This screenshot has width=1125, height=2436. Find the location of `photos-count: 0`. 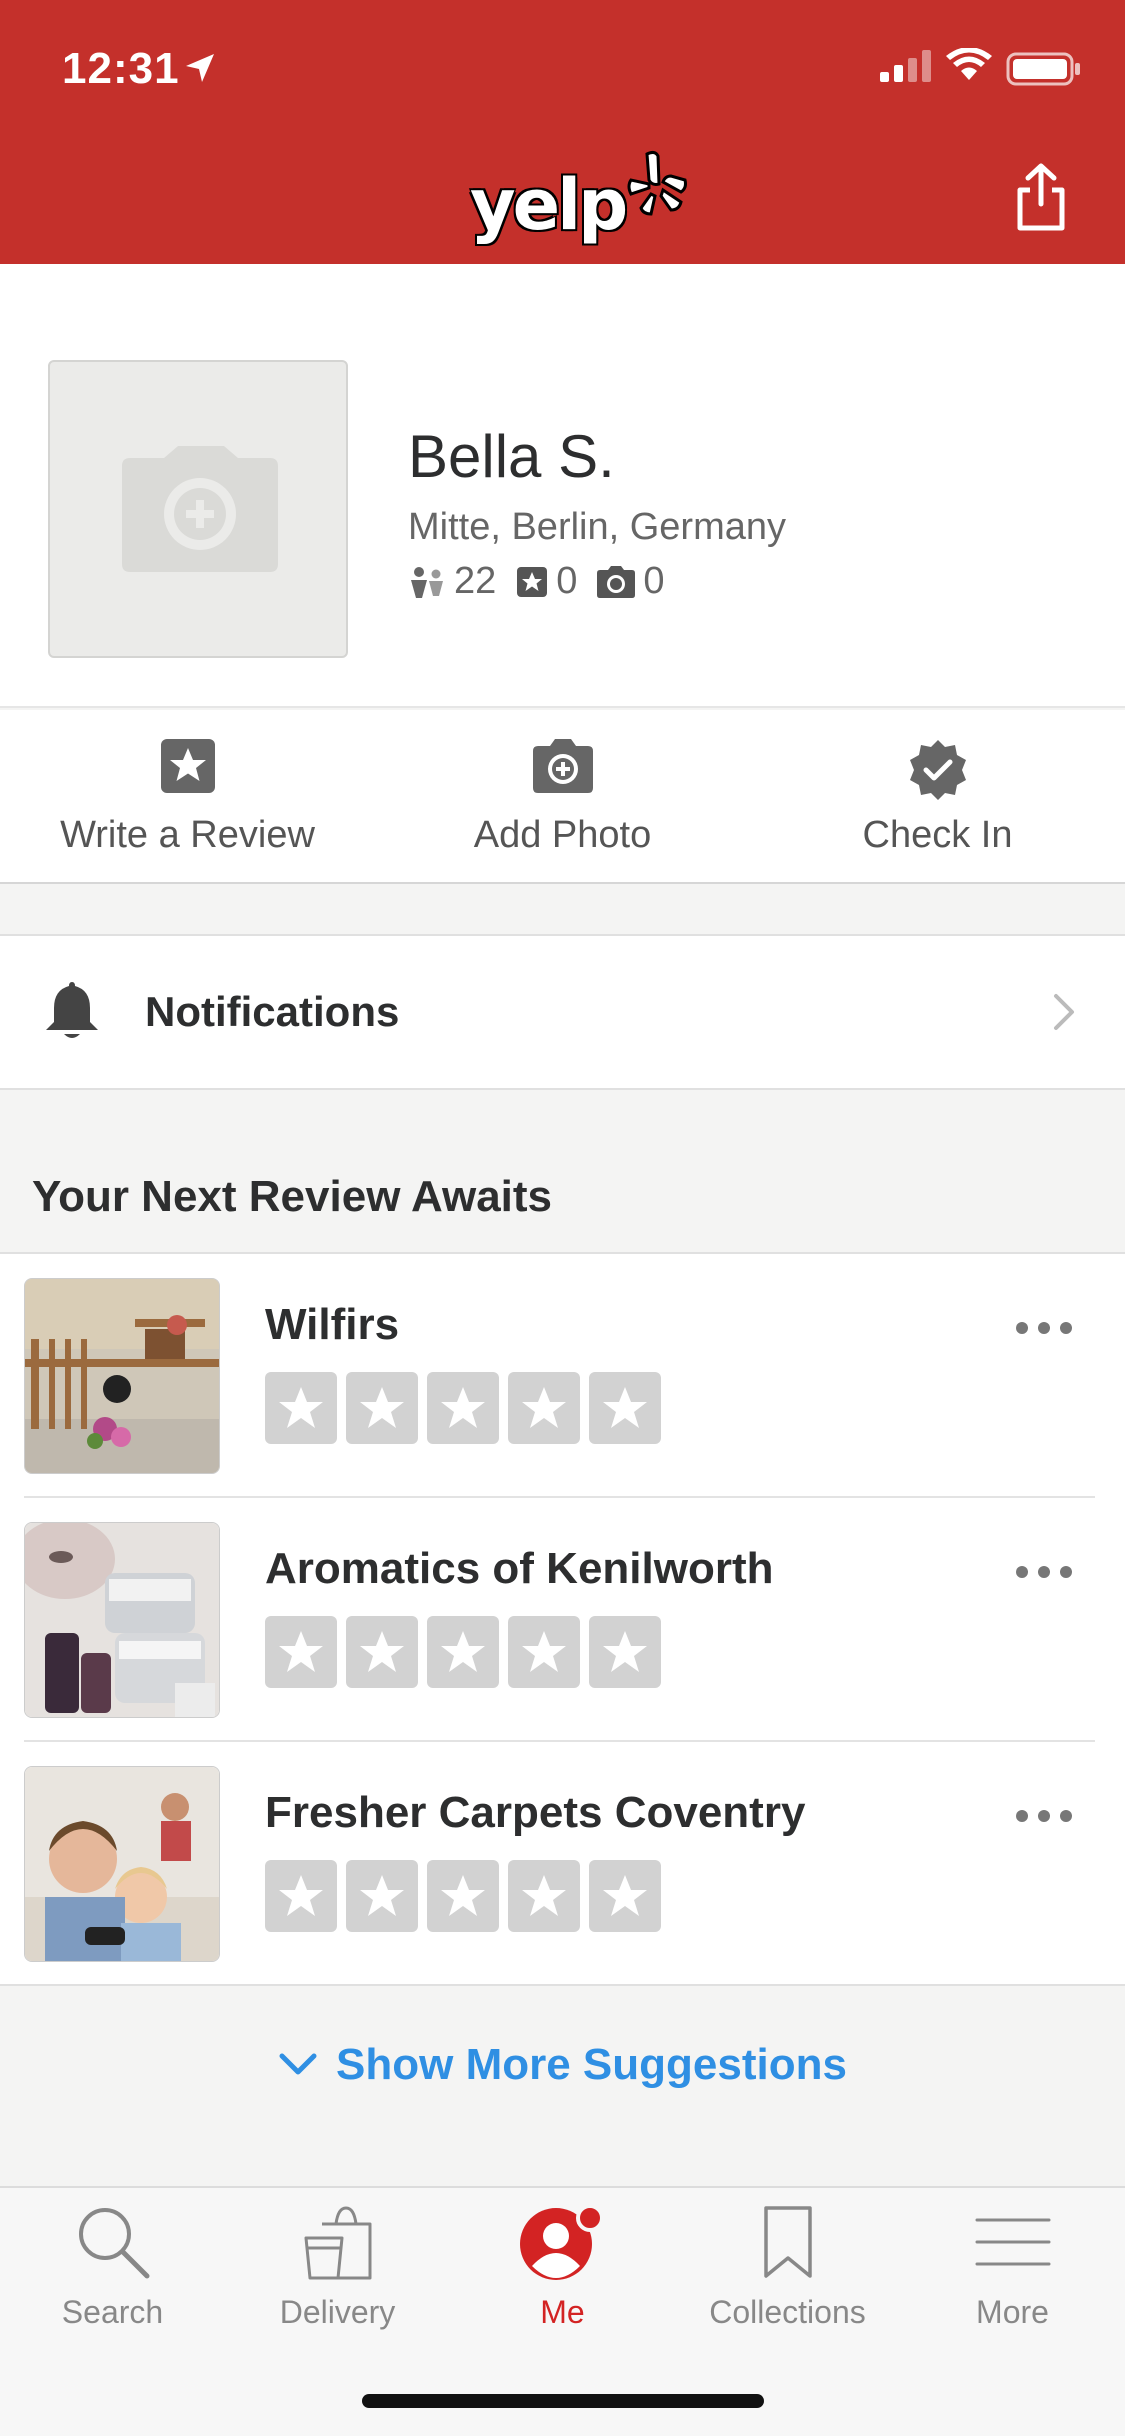

photos-count: 0 is located at coordinates (654, 581).